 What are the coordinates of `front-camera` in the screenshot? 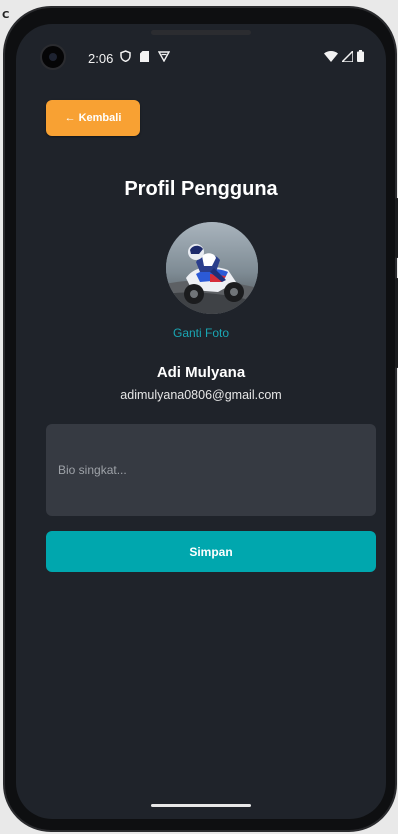 It's located at (53, 57).